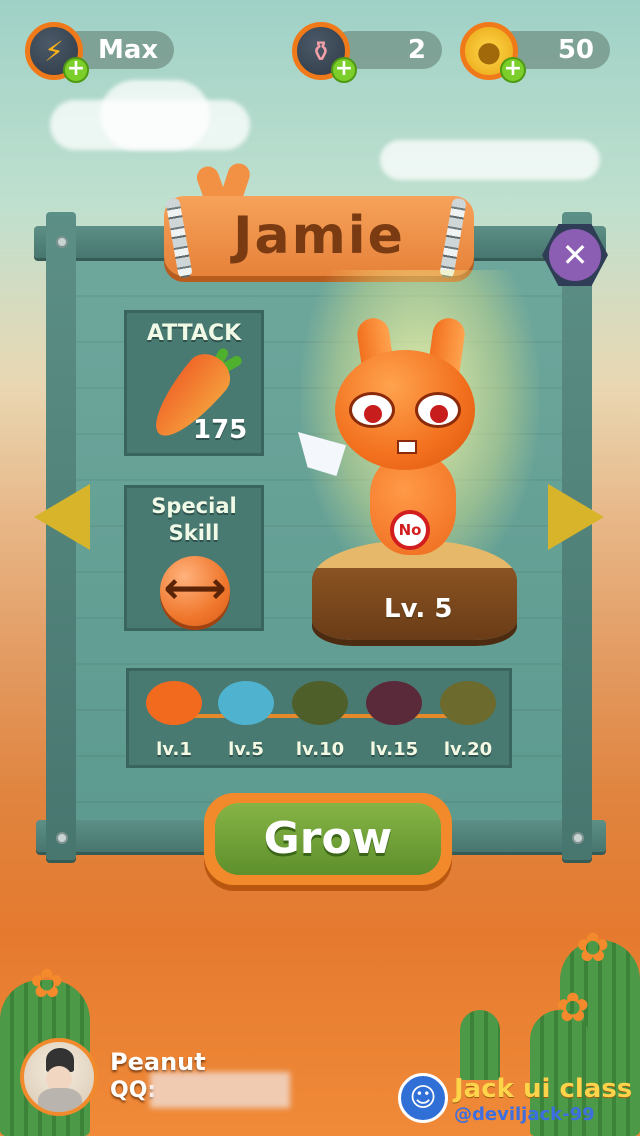 This screenshot has width=640, height=1136. What do you see at coordinates (194, 383) in the screenshot?
I see `attack-panel: ATTACK 175` at bounding box center [194, 383].